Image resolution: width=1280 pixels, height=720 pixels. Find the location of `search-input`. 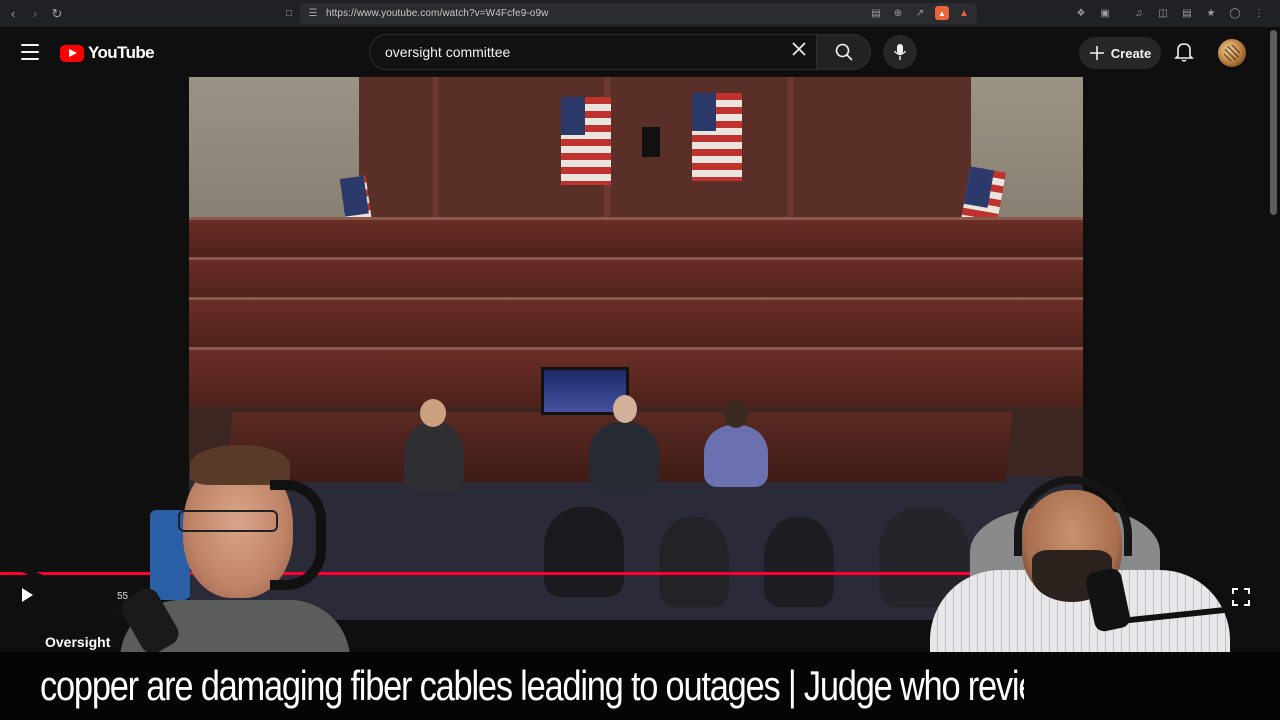

search-input is located at coordinates (580, 52).